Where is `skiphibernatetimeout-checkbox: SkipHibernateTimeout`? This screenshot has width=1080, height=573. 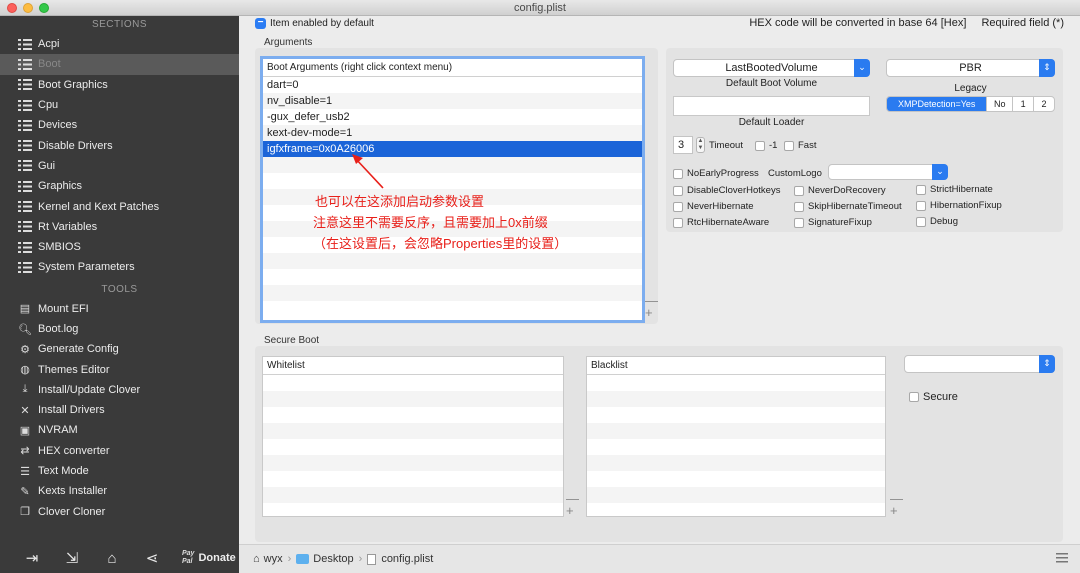
skiphibernatetimeout-checkbox: SkipHibernateTimeout is located at coordinates (848, 206).